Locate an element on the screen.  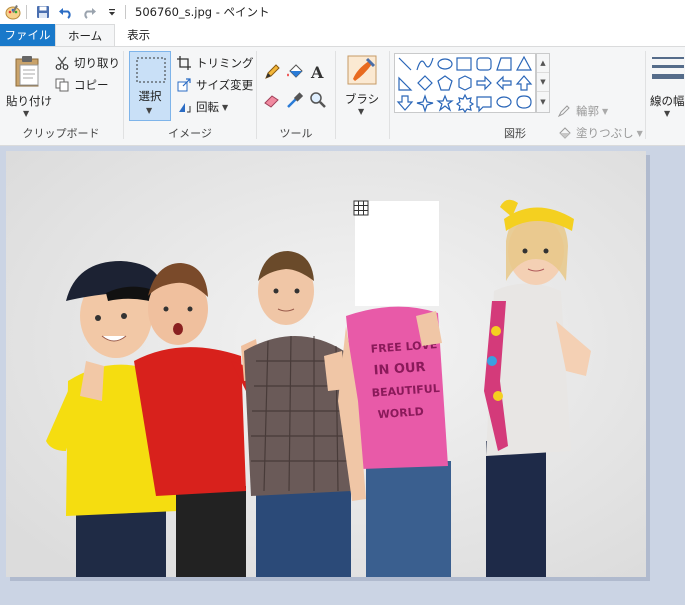
select-rectangle-icon is located at coordinates (151, 71).